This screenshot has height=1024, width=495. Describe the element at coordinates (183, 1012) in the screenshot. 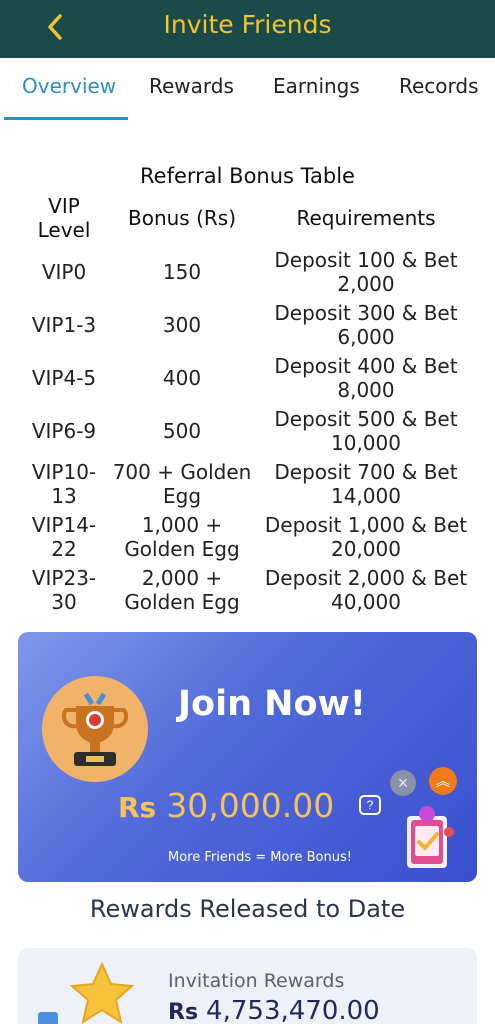

I see `reward-currency: Rs` at that location.